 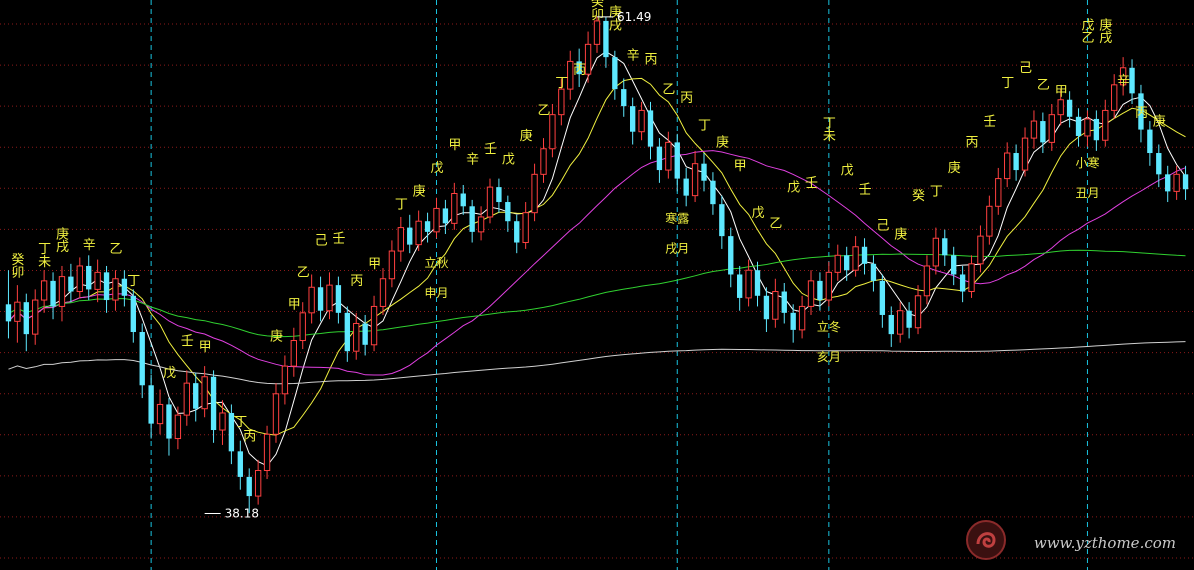 What do you see at coordinates (829, 326) in the screenshot?
I see `solar-term-label: 立冬` at bounding box center [829, 326].